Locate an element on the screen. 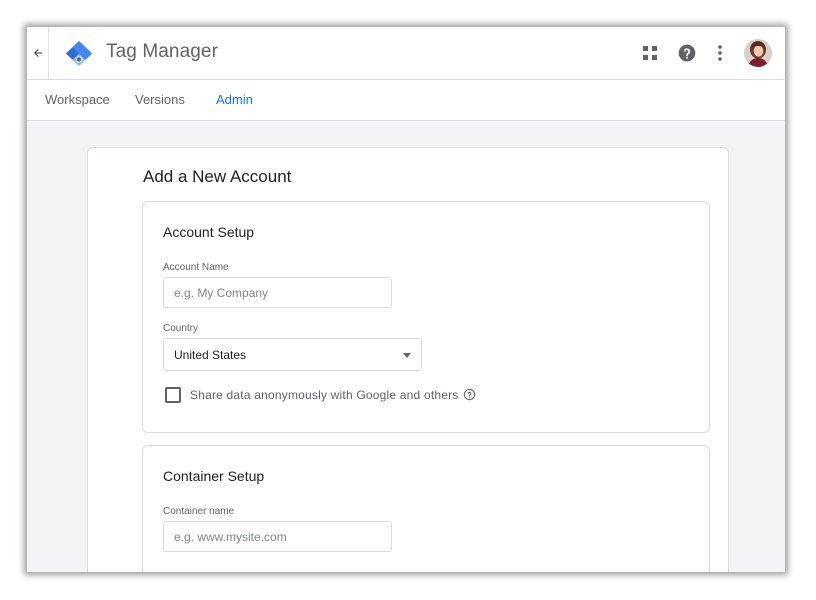  container-setup-section: Container Setup Container name is located at coordinates (426, 508).